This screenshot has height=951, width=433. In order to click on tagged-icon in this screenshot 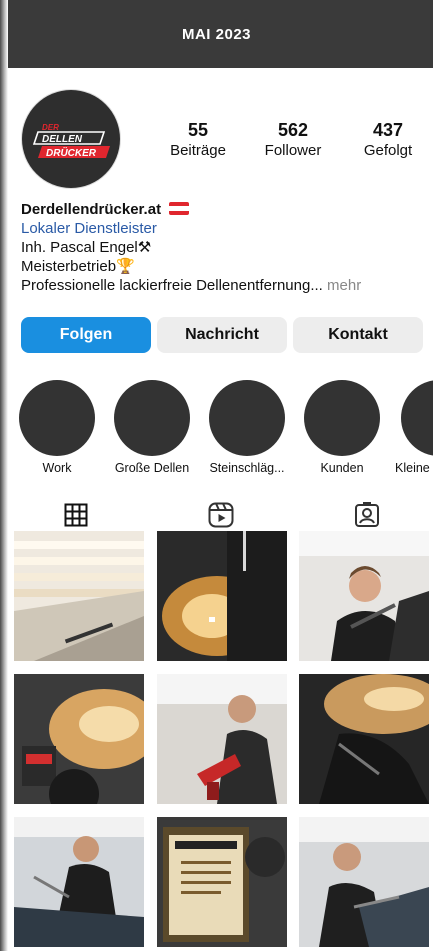, I will do `click(367, 514)`.